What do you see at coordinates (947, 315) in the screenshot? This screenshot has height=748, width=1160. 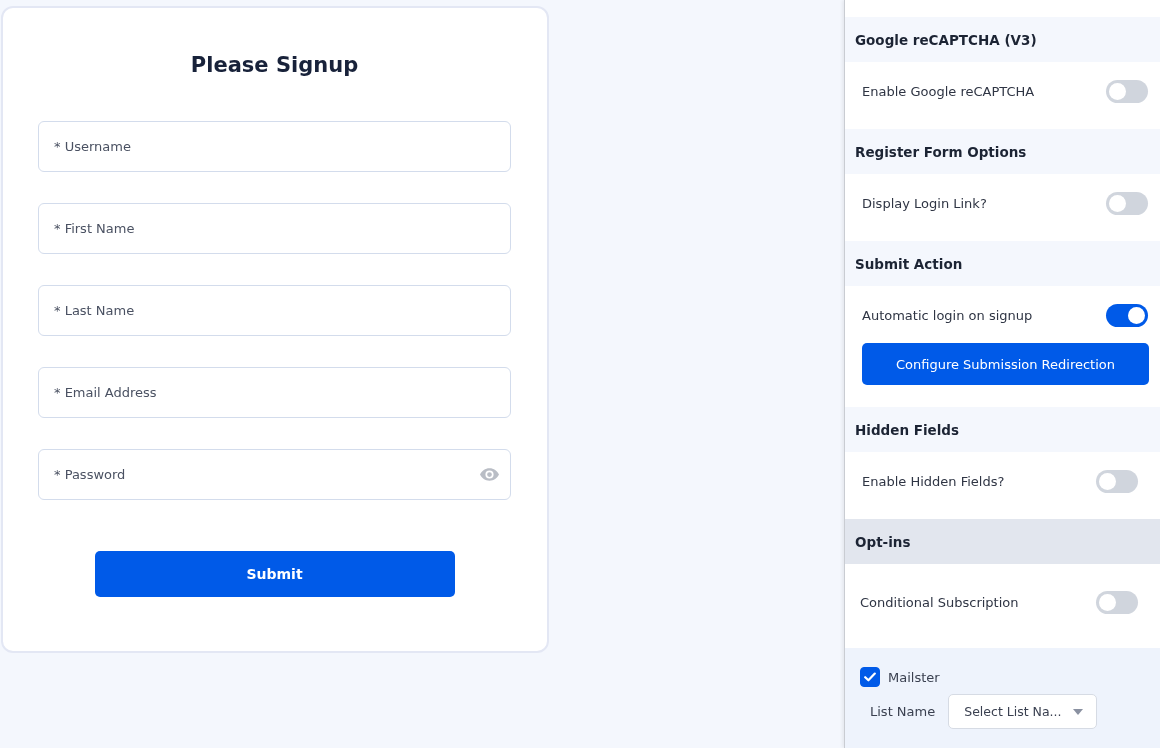 I see `setting-label: Automatic login on signup` at bounding box center [947, 315].